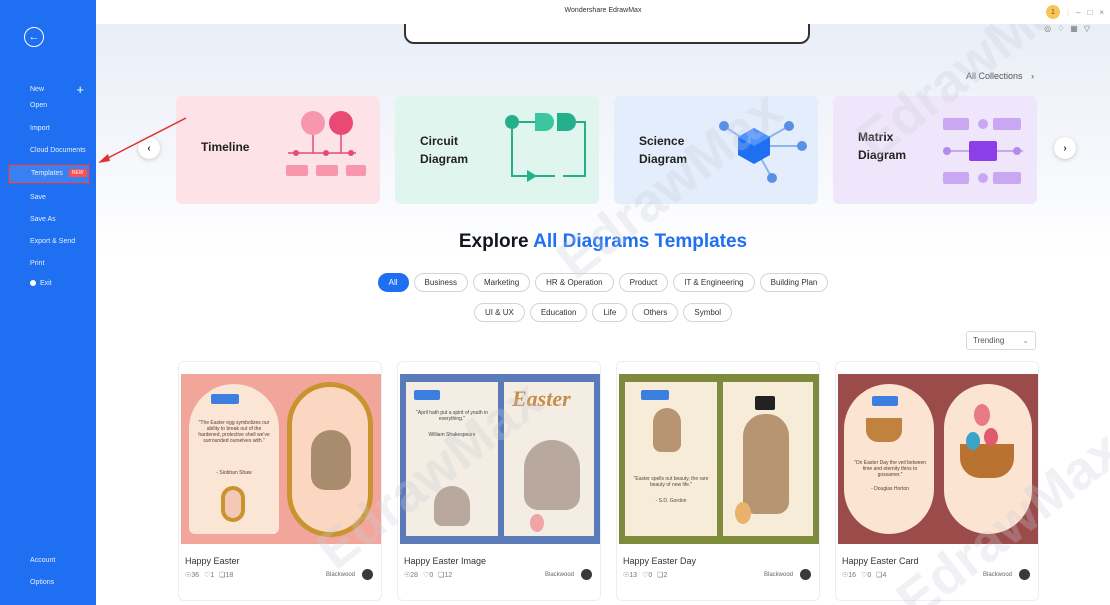  What do you see at coordinates (49, 151) in the screenshot?
I see `sidebar-item-cloud-documents: Cloud Documents` at bounding box center [49, 151].